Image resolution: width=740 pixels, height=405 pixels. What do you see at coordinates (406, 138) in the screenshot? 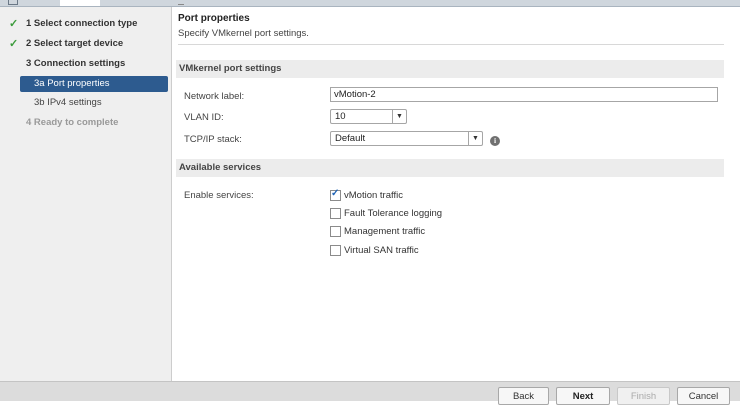
I see `tcpip-stack-dropdown: Default ▼` at bounding box center [406, 138].